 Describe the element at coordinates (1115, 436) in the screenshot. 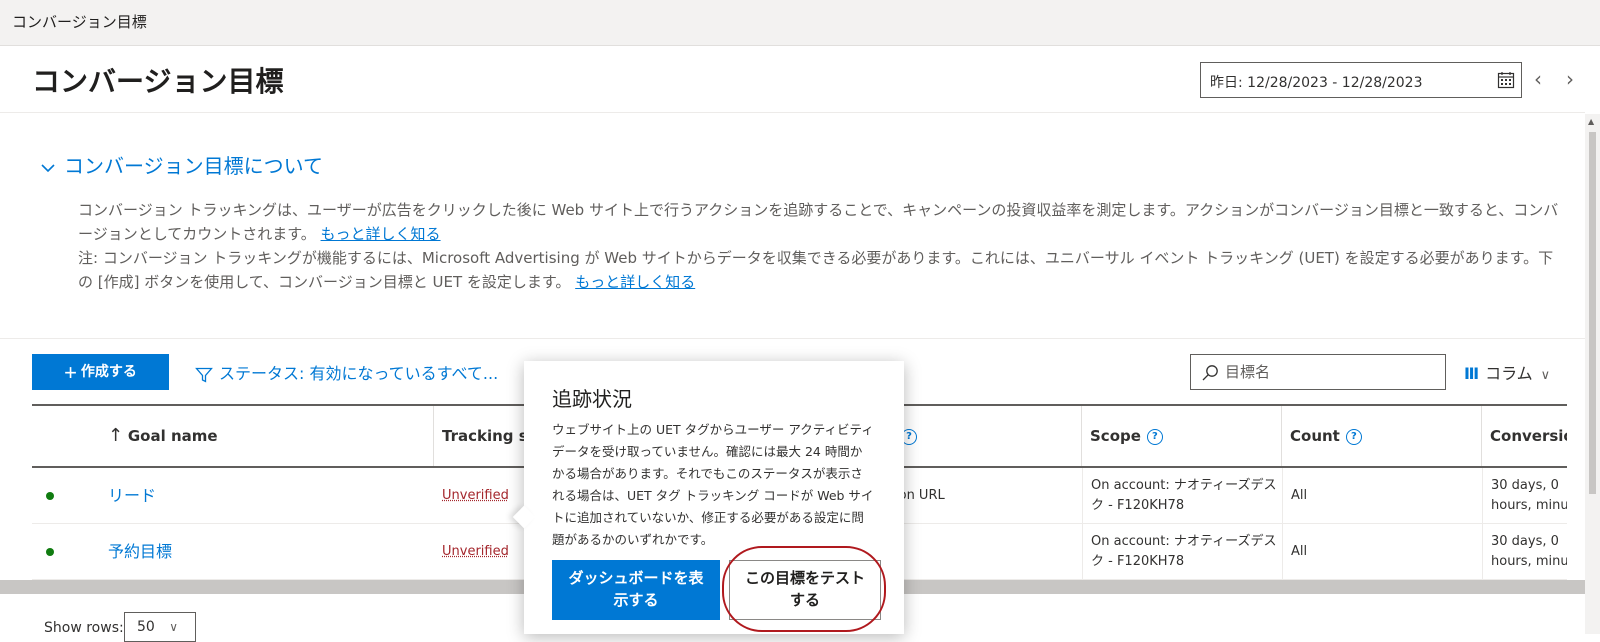

I see `header-scope-label: Scope` at that location.